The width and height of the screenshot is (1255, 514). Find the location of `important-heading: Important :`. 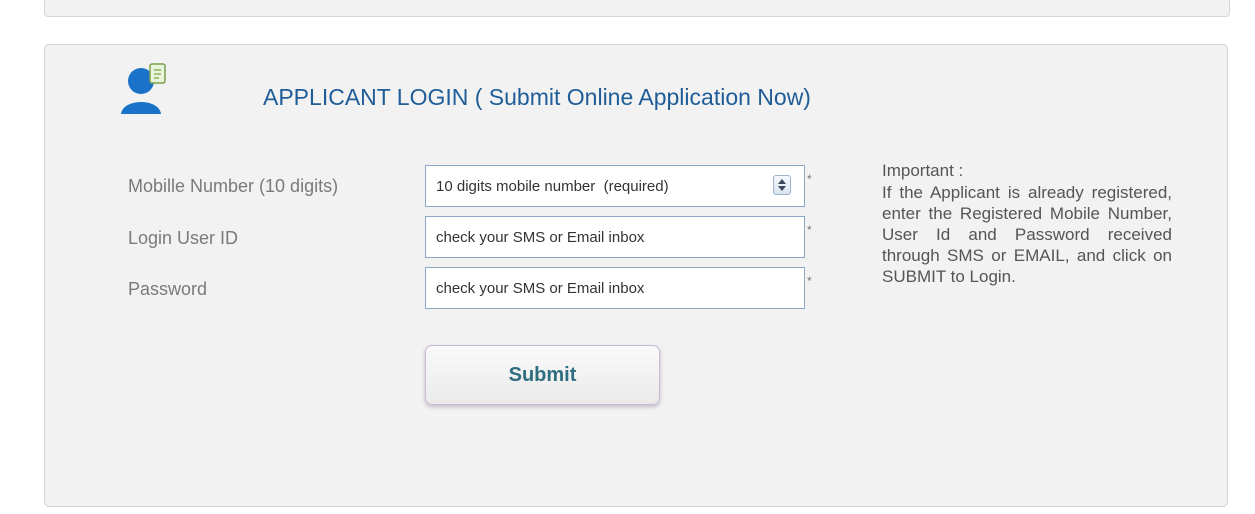

important-heading: Important : is located at coordinates (923, 170).